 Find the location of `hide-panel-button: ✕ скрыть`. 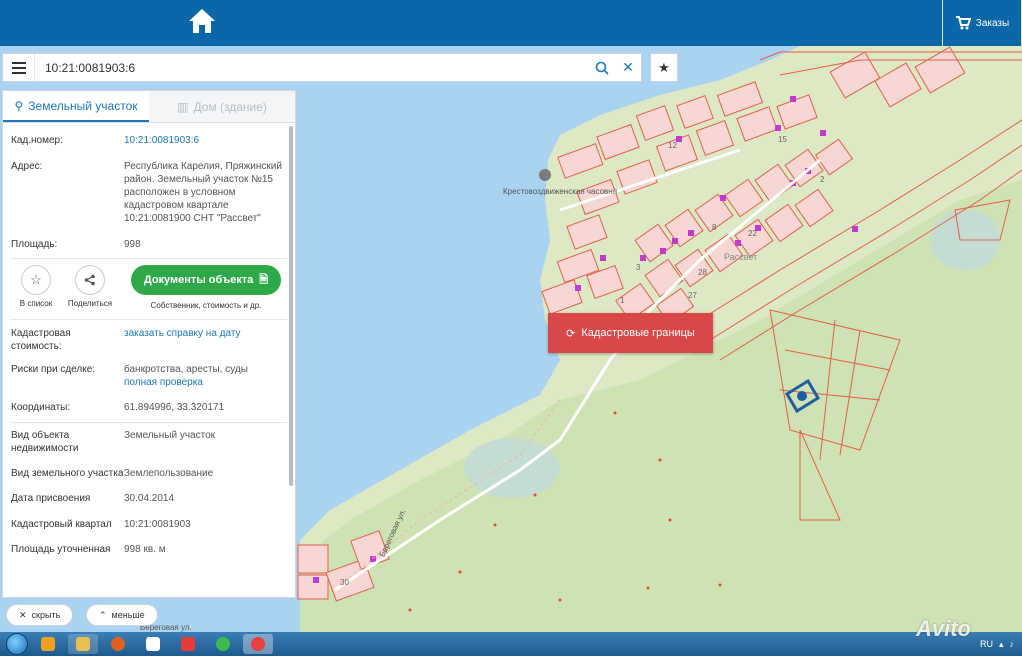

hide-panel-button: ✕ скрыть is located at coordinates (40, 615).